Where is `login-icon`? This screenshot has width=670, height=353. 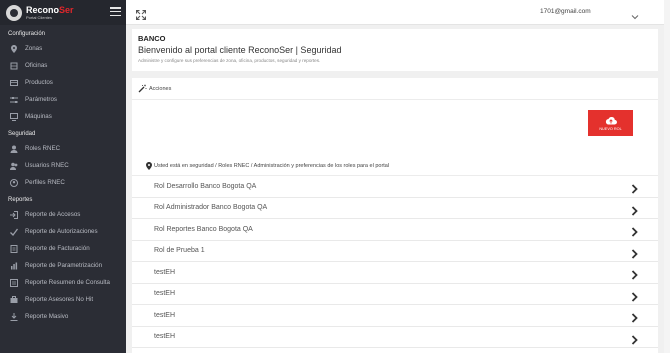
login-icon is located at coordinates (14, 214).